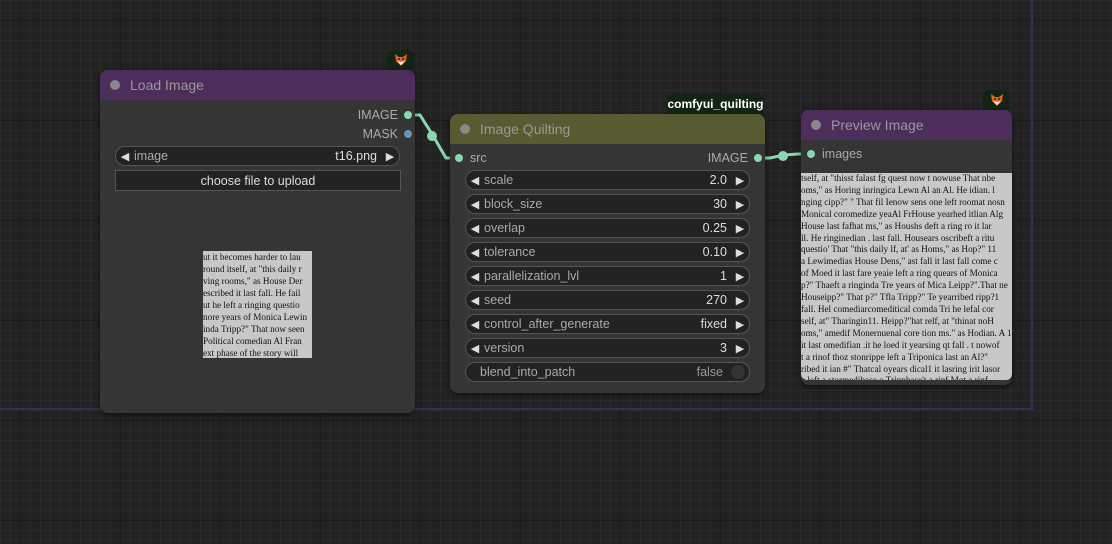  I want to click on preview-line: ut he left a ringing questio, so click(251, 305).